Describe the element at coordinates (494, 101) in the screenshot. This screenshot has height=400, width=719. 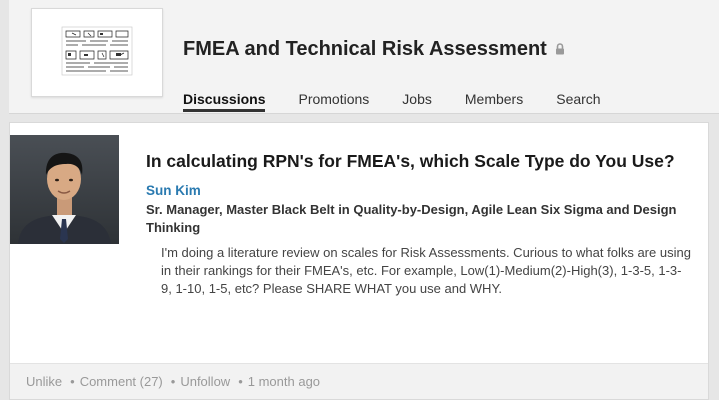
I see `tab-members: Members` at that location.